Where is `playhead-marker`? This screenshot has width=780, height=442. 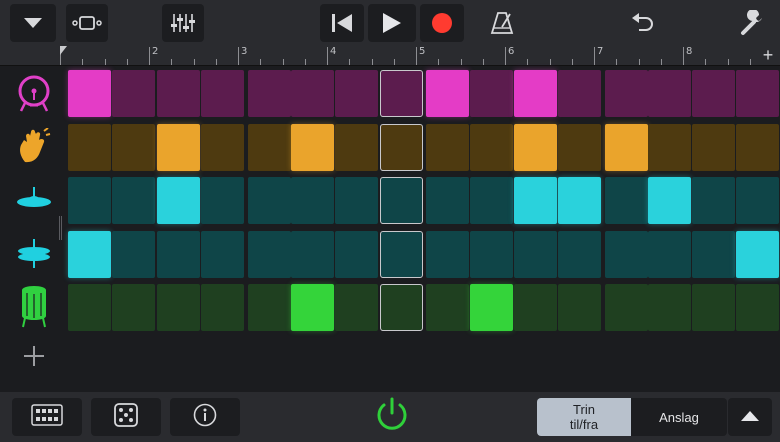
playhead-marker is located at coordinates (63, 50).